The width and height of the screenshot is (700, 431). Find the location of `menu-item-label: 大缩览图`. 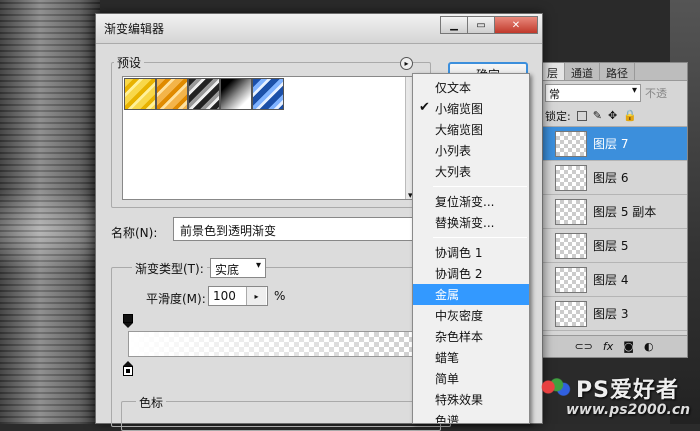

menu-item-label: 大缩览图 is located at coordinates (459, 130).